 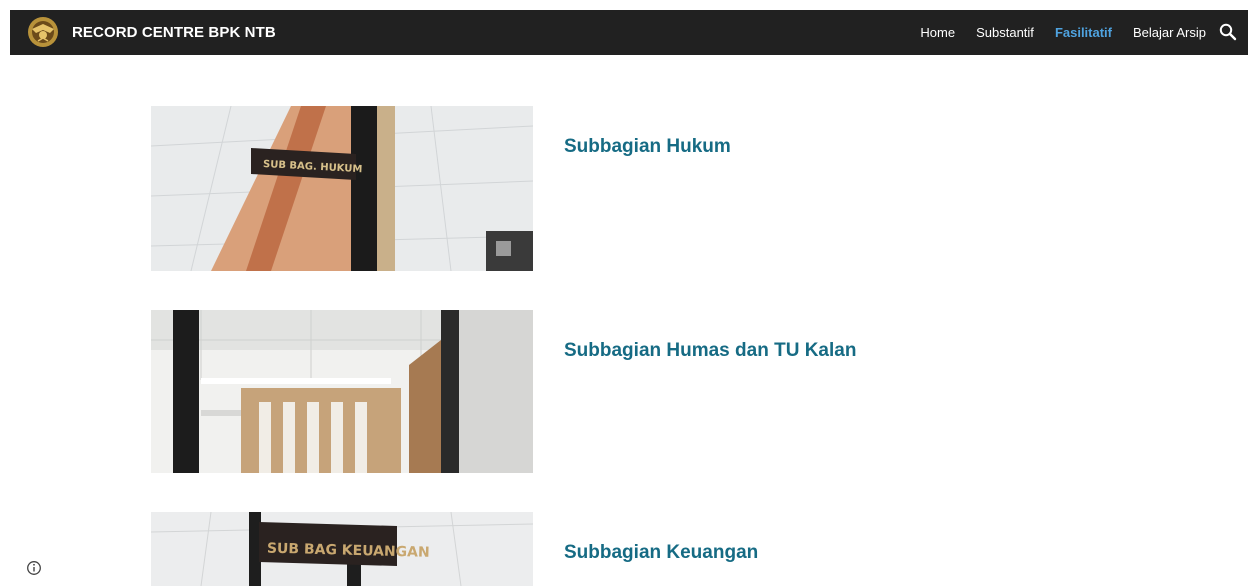 What do you see at coordinates (647, 147) in the screenshot?
I see `card-title-hukum: Subbagian Hukum` at bounding box center [647, 147].